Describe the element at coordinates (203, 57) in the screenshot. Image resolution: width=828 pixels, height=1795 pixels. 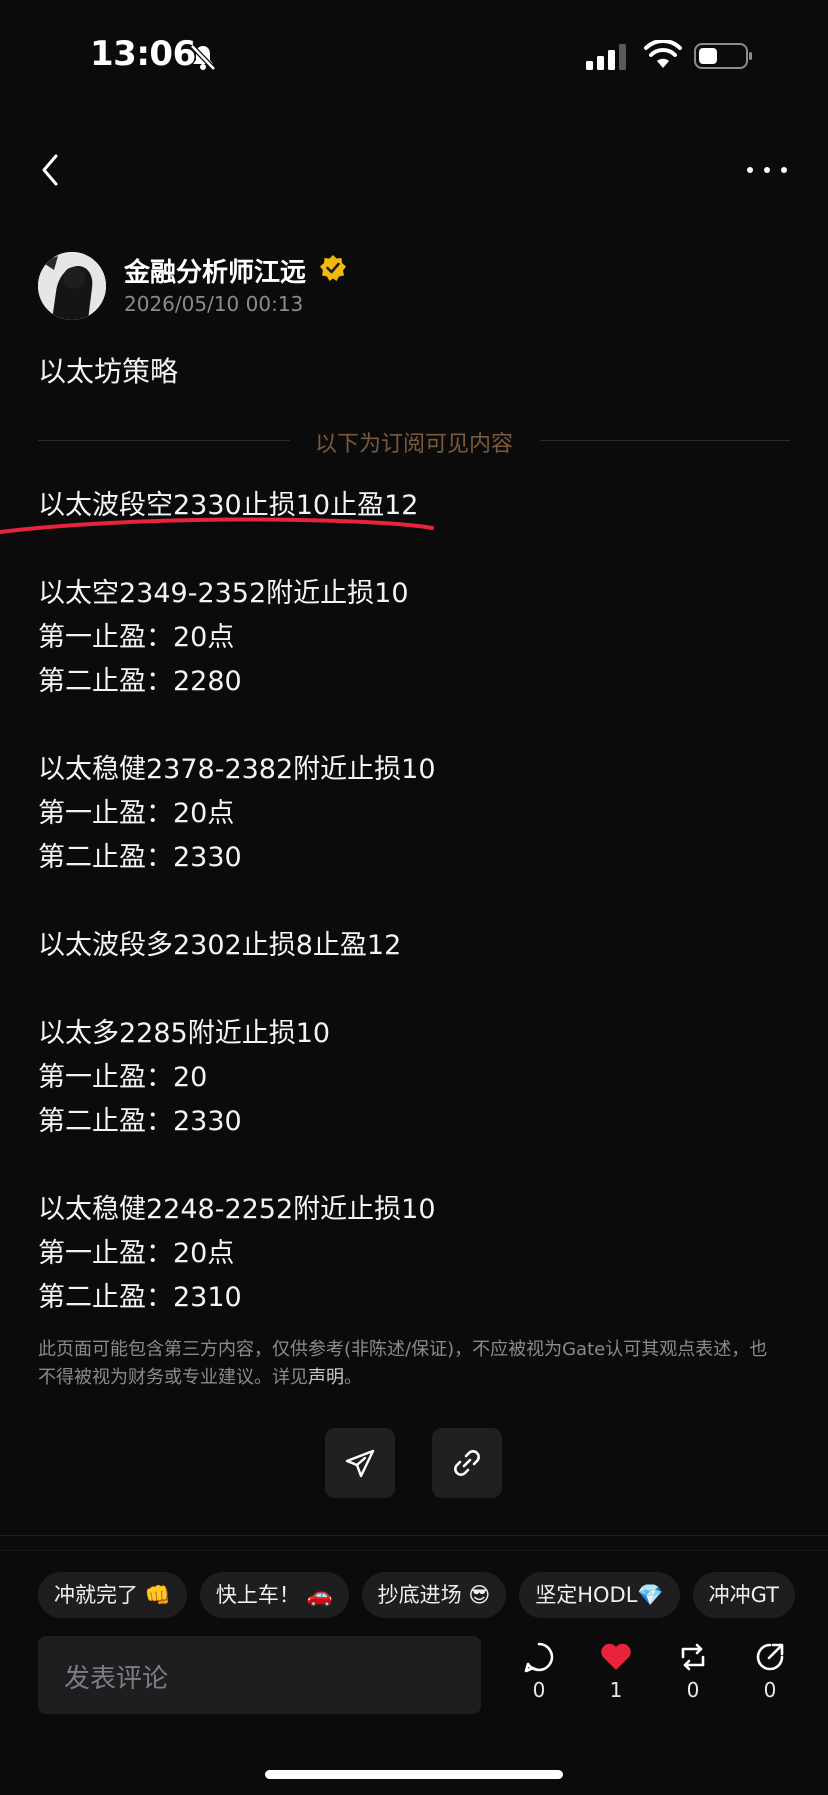
I see `bell-off-icon` at that location.